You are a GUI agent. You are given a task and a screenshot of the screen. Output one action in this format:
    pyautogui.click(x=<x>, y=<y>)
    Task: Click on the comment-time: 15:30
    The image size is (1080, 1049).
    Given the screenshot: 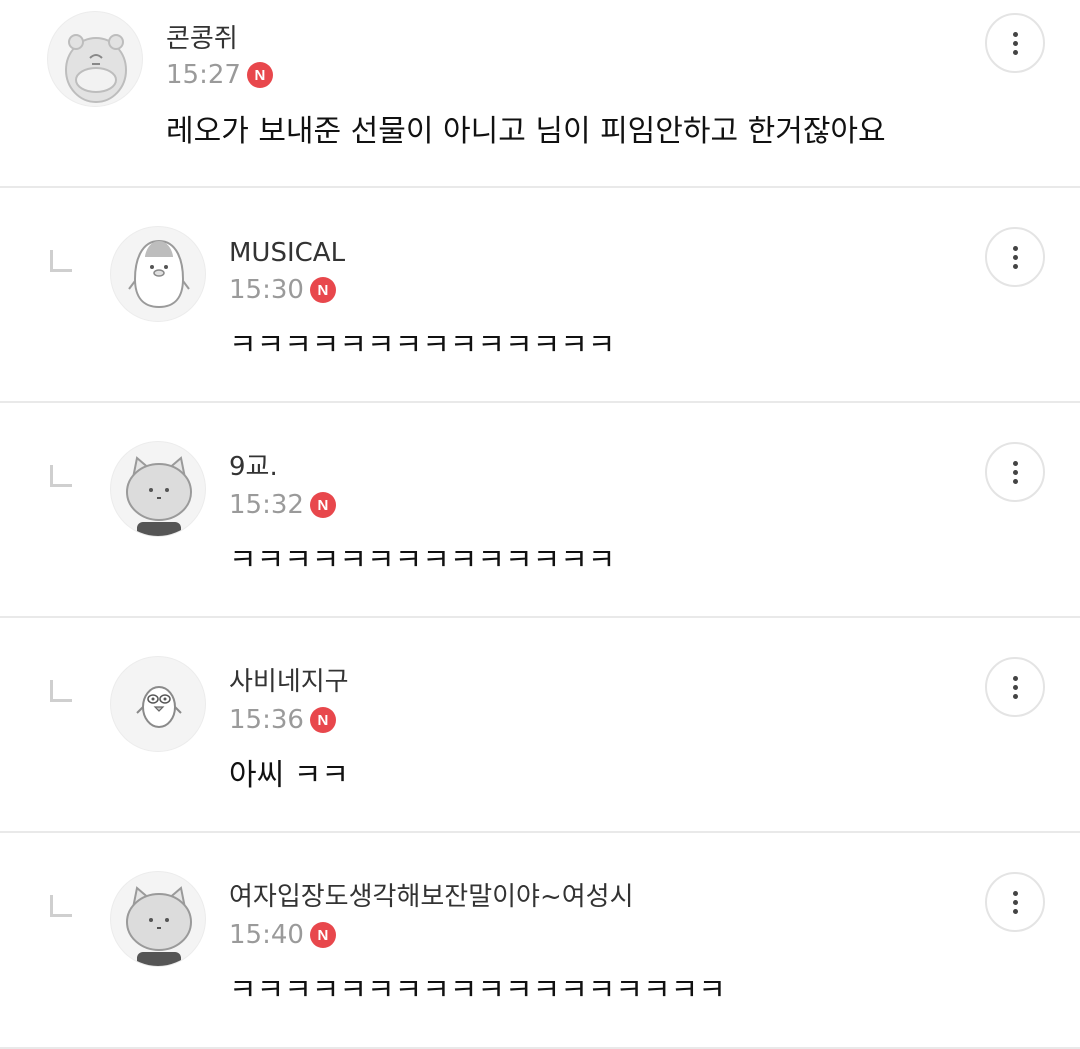 What is the action you would take?
    pyautogui.click(x=266, y=290)
    